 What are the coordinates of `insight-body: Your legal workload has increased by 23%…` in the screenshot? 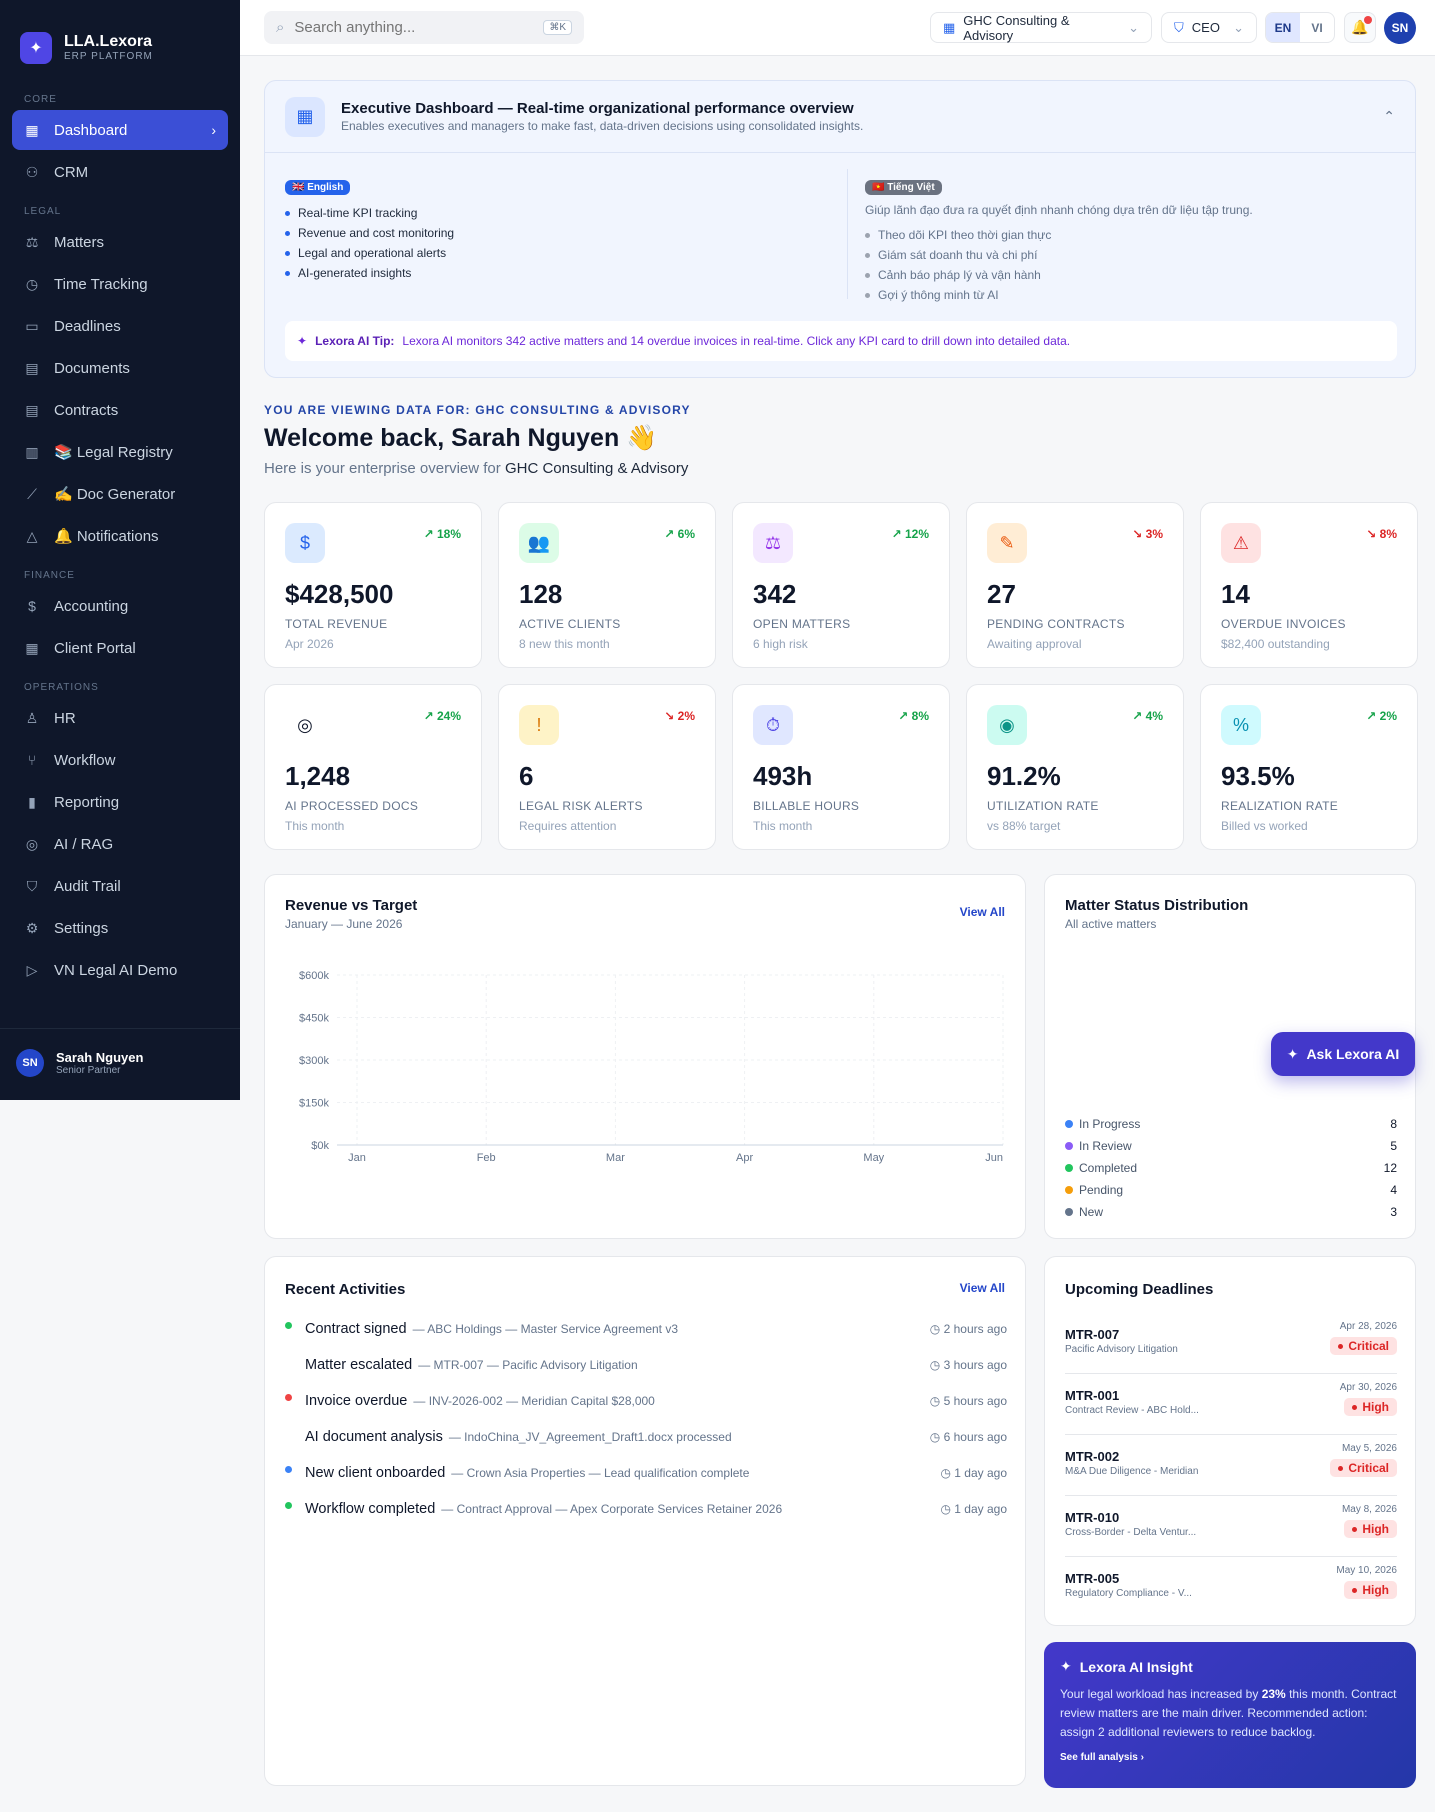 It's located at (1230, 1713).